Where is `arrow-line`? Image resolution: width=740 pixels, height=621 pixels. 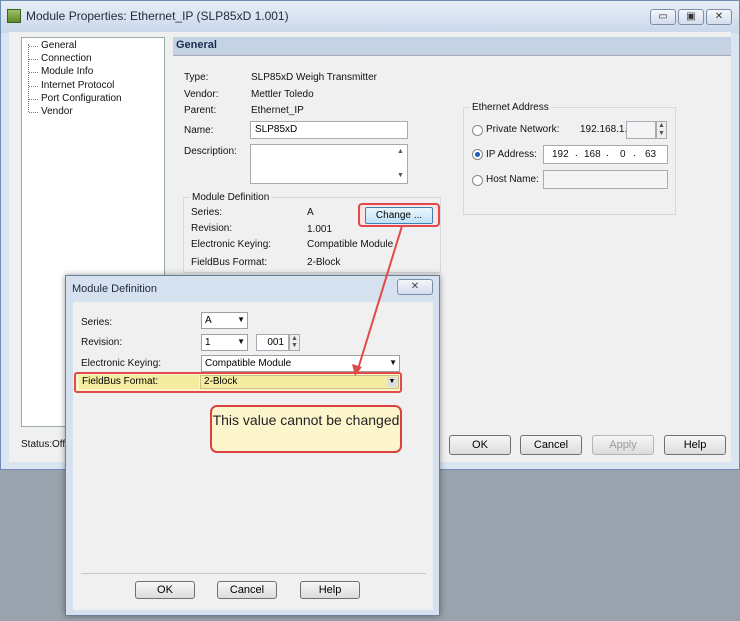
arrow-line is located at coordinates (380, 297).